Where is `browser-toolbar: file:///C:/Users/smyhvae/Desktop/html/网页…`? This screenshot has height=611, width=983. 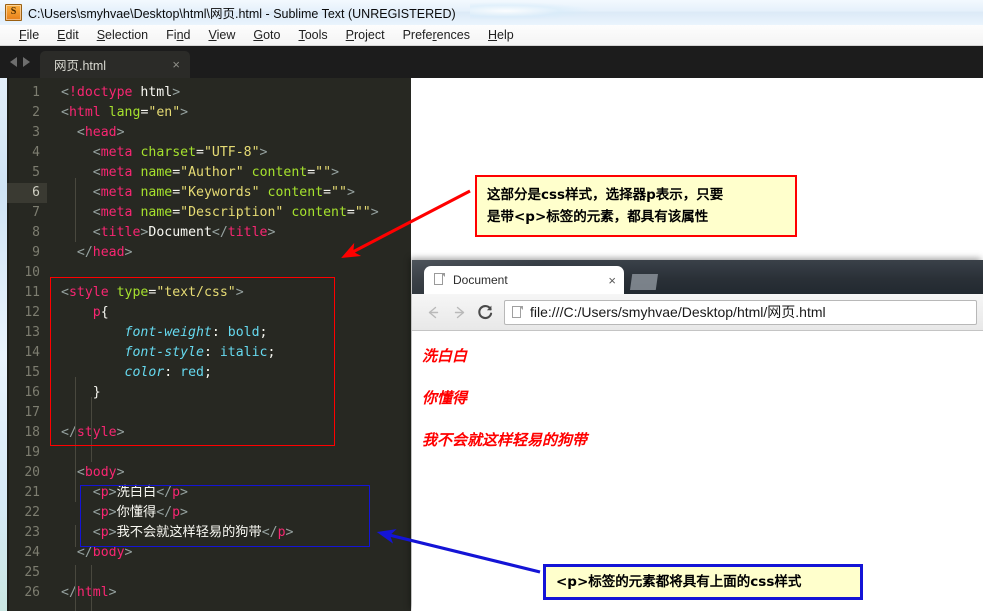 browser-toolbar: file:///C:/Users/smyhvae/Desktop/html/网页… is located at coordinates (697, 312).